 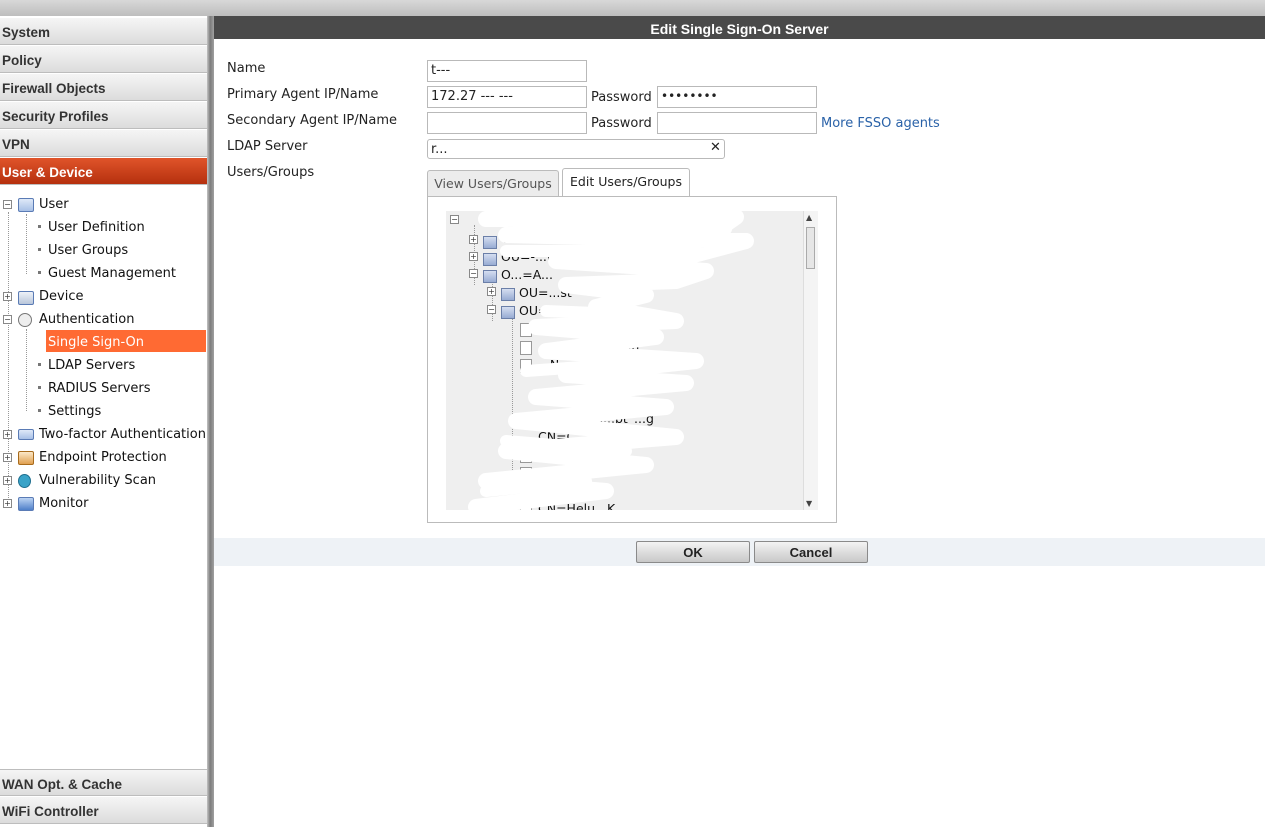 What do you see at coordinates (880, 123) in the screenshot?
I see `more-fsso-agents-link: More FSSO agents` at bounding box center [880, 123].